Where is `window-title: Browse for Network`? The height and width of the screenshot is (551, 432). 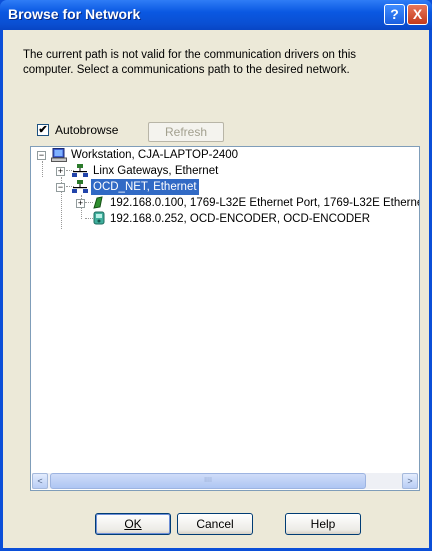
window-title: Browse for Network is located at coordinates (74, 14).